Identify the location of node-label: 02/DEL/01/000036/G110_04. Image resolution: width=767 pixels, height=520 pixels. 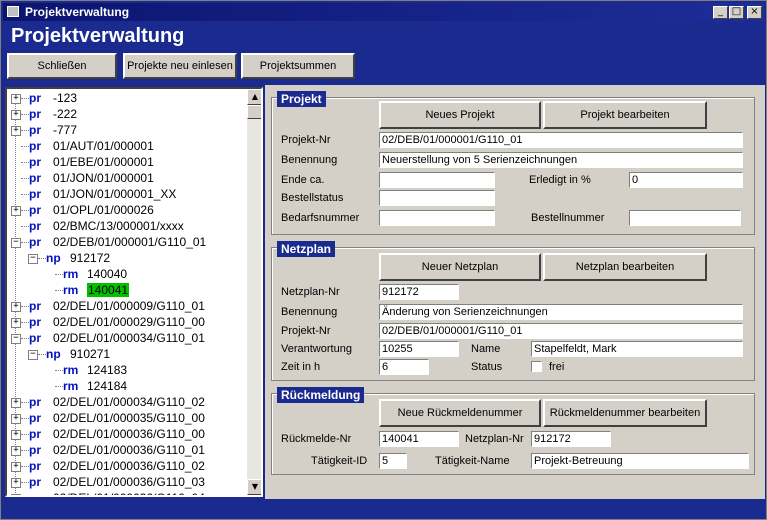
(129, 493).